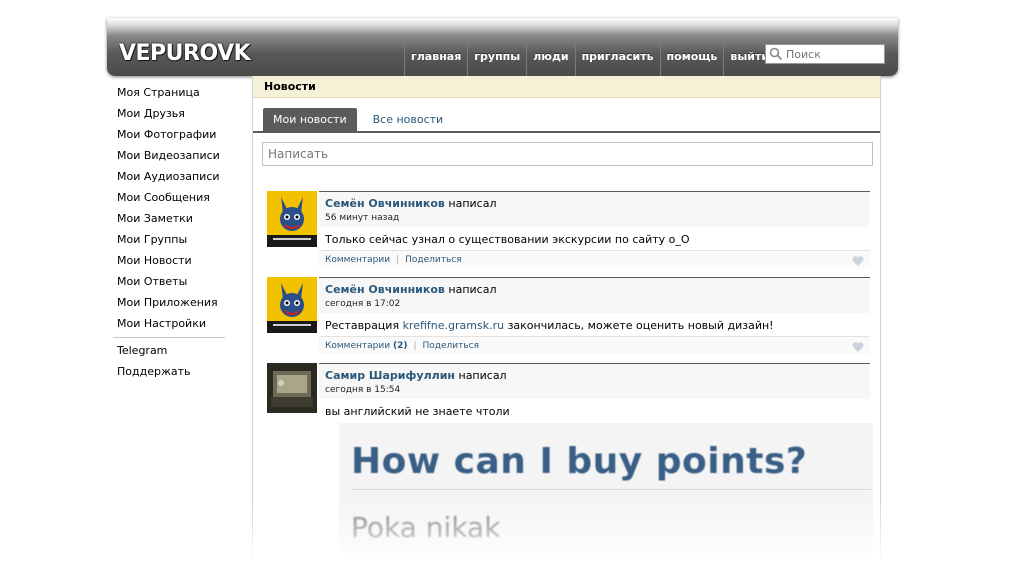 Image resolution: width=1026 pixels, height=573 pixels. I want to click on comments-link: Комментарии (2), so click(366, 346).